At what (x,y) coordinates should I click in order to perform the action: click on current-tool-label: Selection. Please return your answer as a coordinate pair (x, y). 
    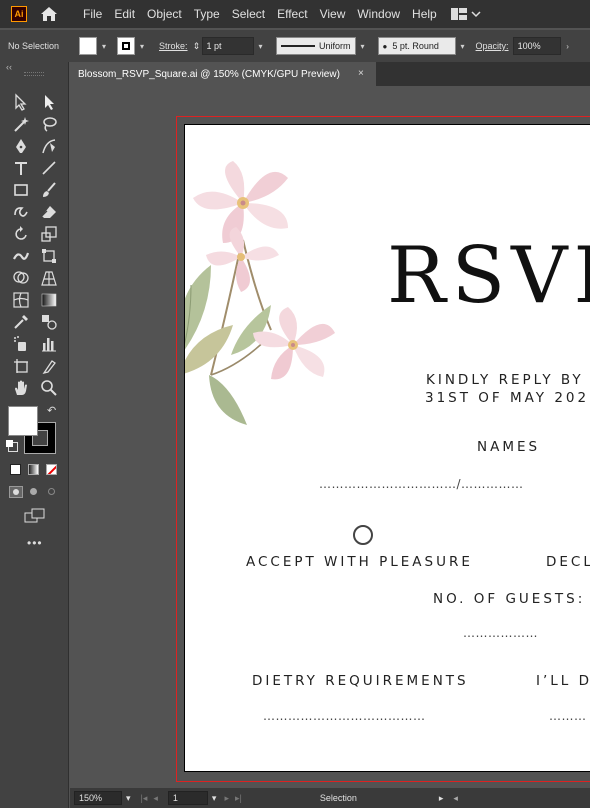
    Looking at the image, I should click on (338, 798).